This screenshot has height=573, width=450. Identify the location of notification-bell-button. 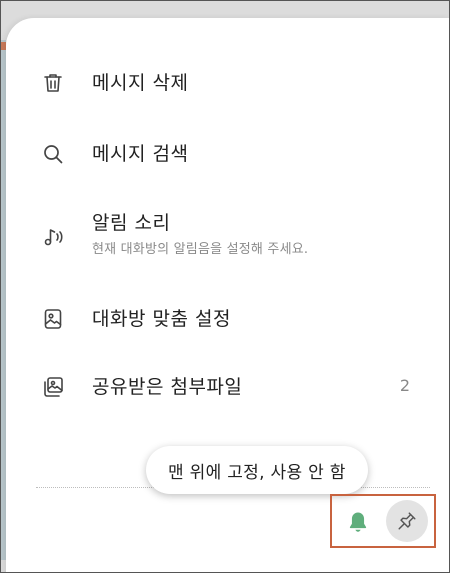
(358, 522).